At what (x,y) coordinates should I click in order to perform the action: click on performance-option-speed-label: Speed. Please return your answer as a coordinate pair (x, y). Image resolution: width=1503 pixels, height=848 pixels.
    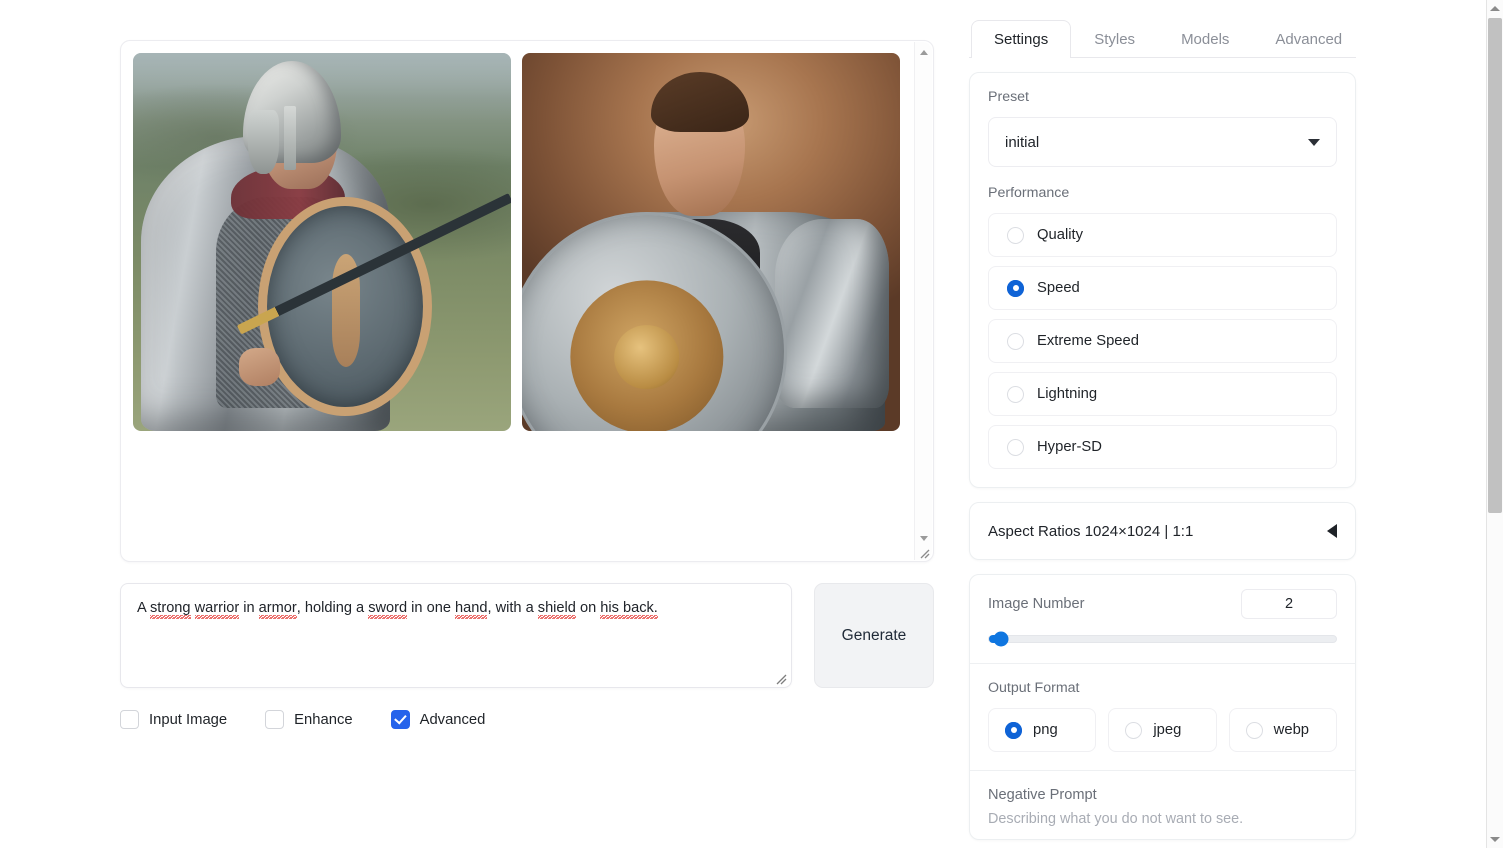
    Looking at the image, I should click on (1058, 288).